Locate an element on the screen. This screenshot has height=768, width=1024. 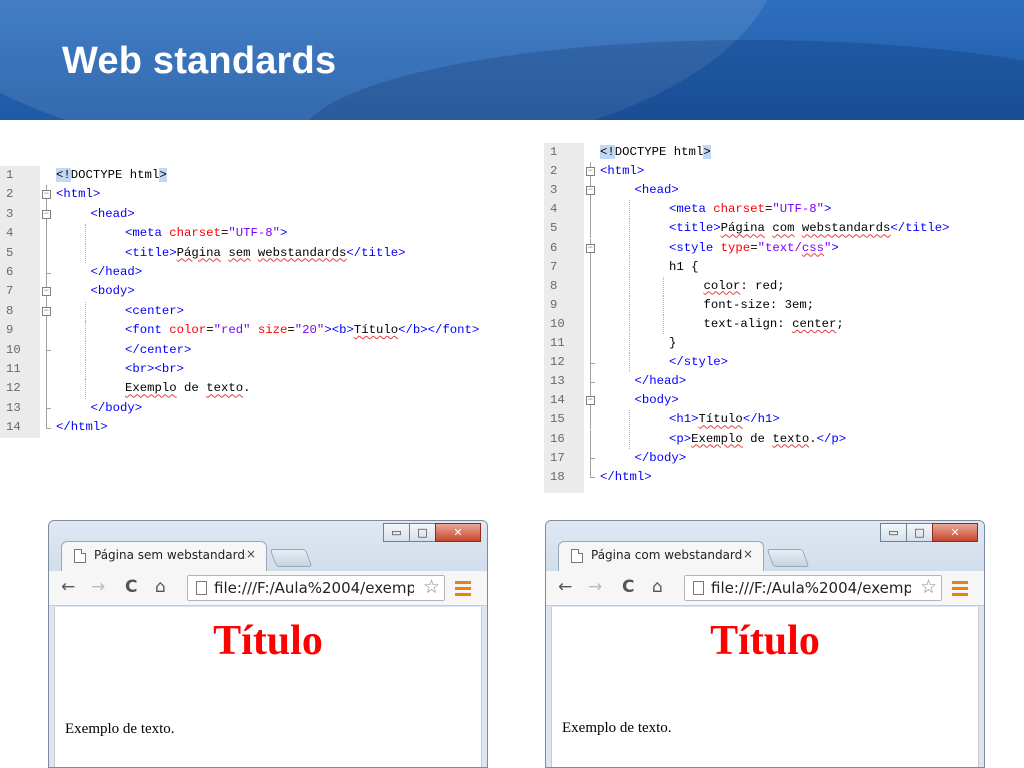
code-text: </html> is located at coordinates (82, 427).